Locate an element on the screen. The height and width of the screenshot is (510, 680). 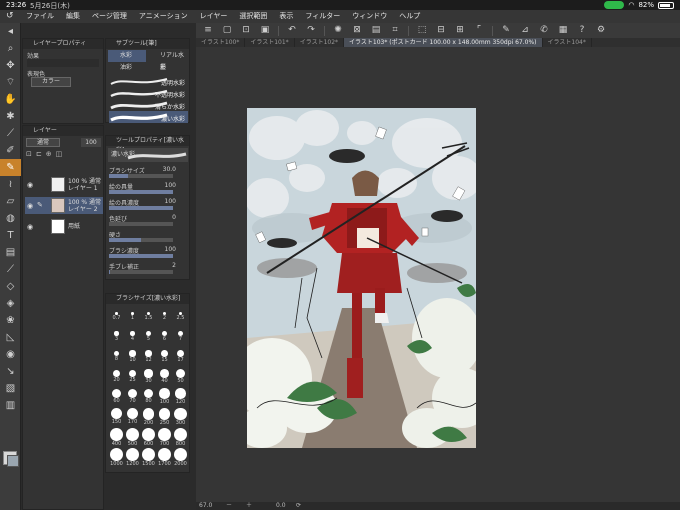
brush-item-selected: 濃い水彩 is located at coordinates (148, 117).